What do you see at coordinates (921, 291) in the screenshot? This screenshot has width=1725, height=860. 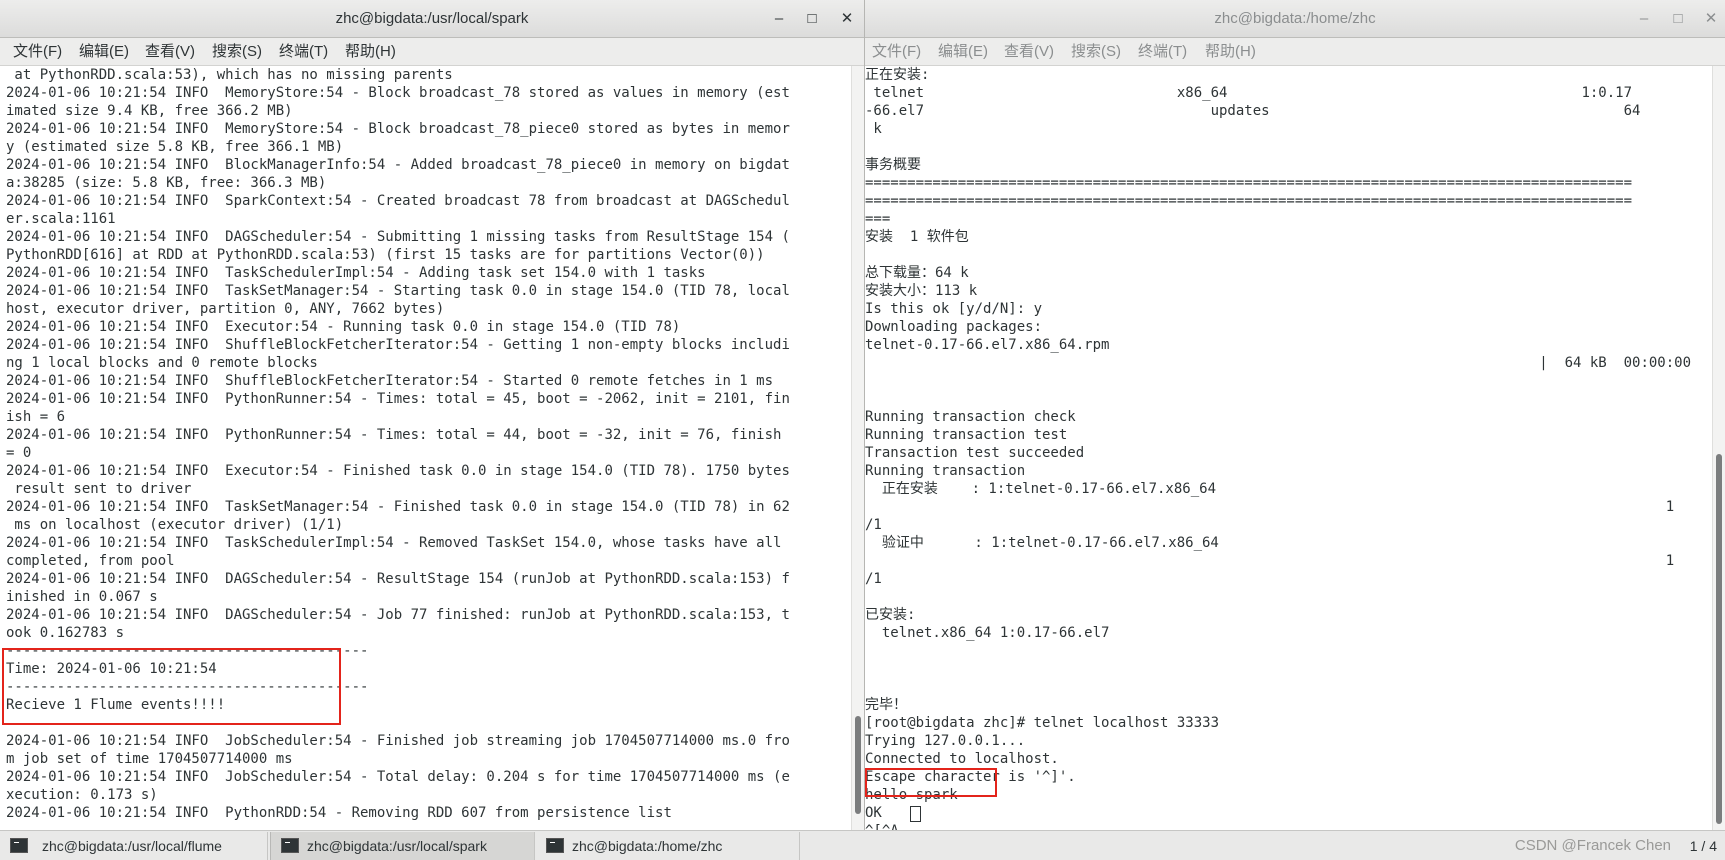 I see `terminal-line: 安装大小：113 k` at bounding box center [921, 291].